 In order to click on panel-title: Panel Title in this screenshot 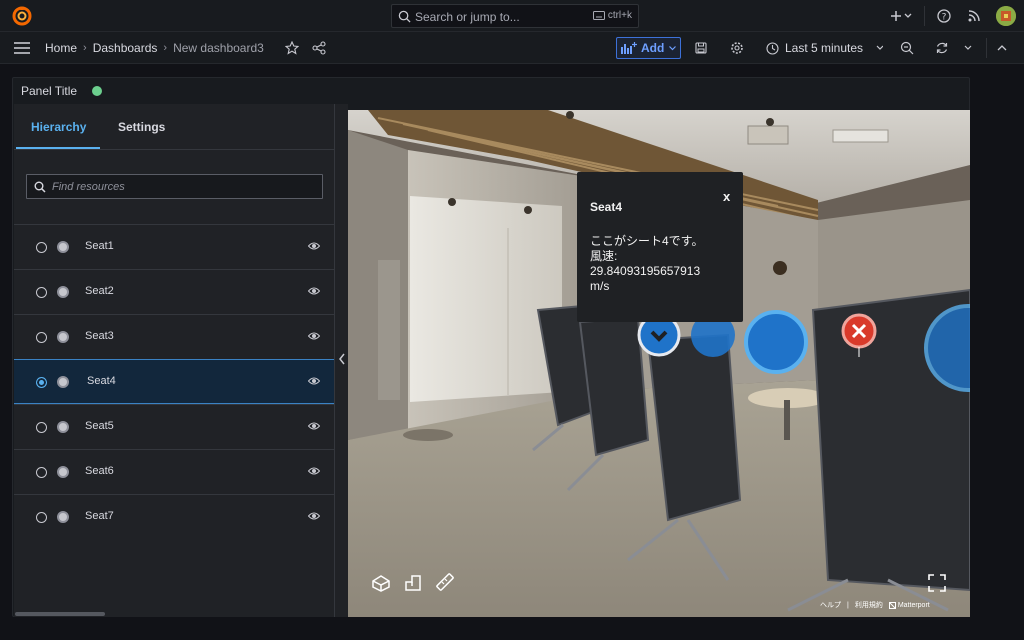, I will do `click(49, 91)`.